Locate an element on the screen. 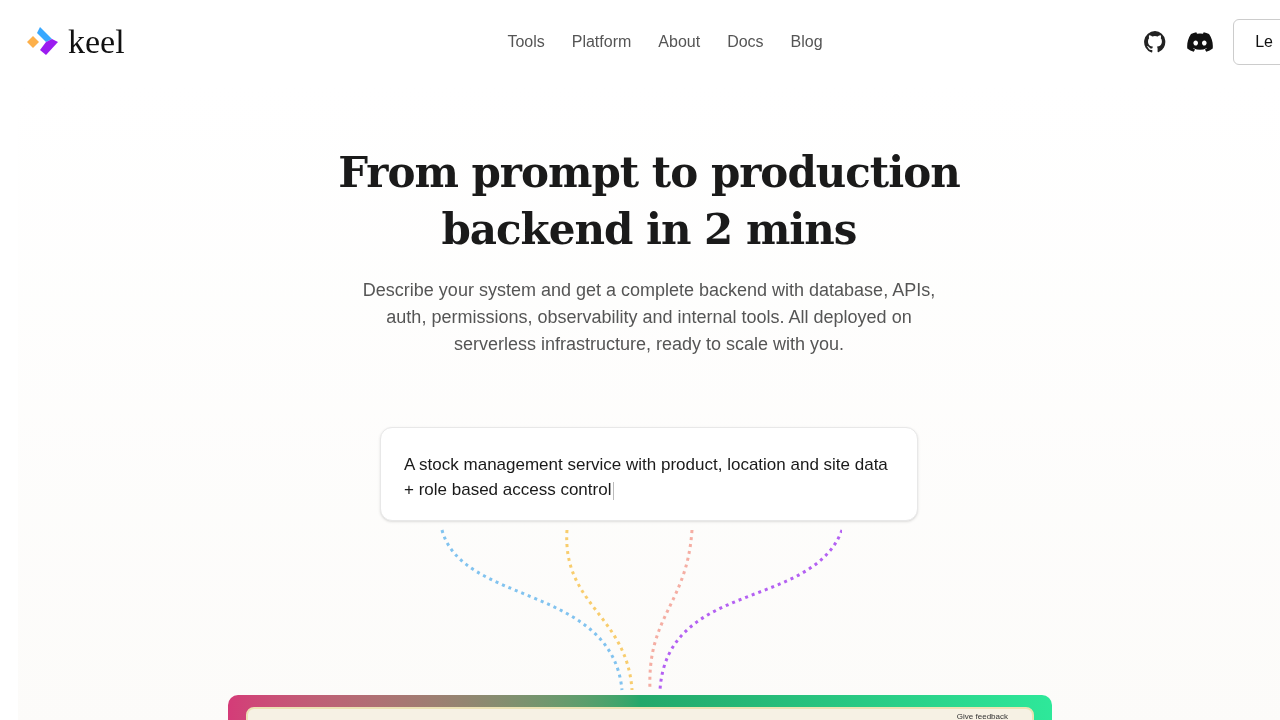 The image size is (1280, 720). brand-name: keel is located at coordinates (96, 42).